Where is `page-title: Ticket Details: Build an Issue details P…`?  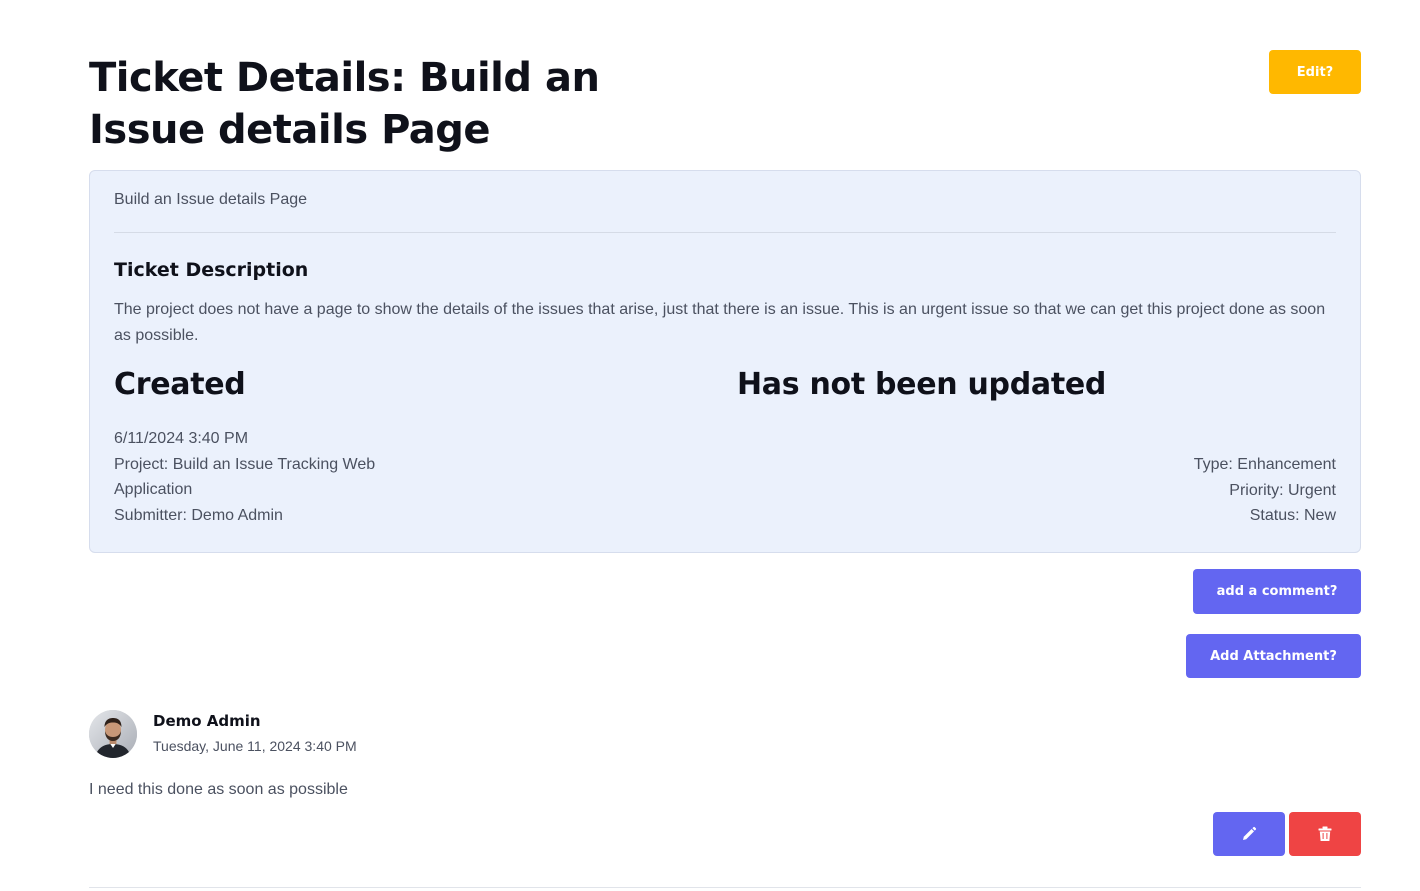 page-title: Ticket Details: Build an Issue details P… is located at coordinates (344, 104).